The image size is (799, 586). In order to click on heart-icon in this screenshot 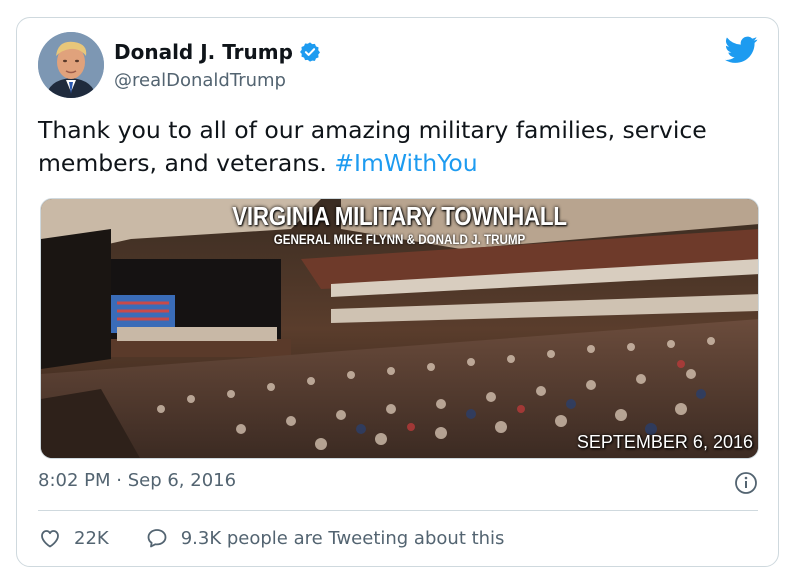, I will do `click(50, 539)`.